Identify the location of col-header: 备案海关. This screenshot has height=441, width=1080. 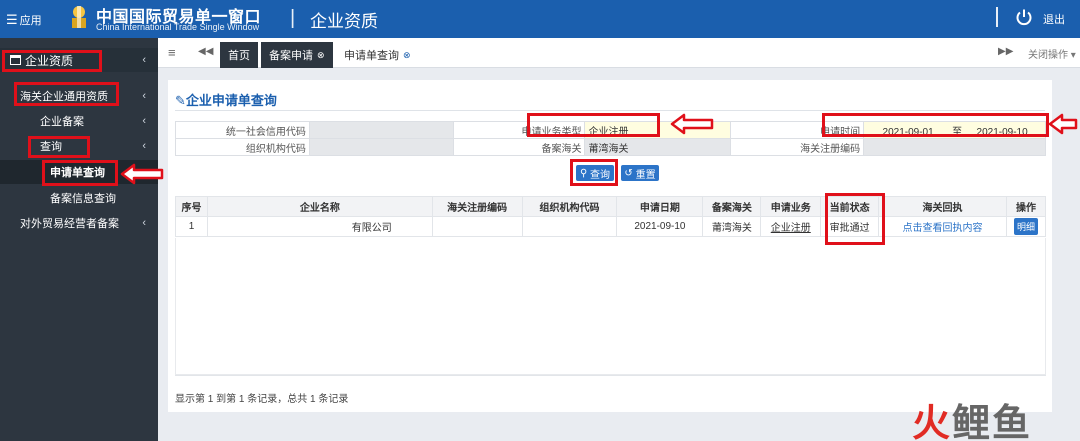
(732, 206).